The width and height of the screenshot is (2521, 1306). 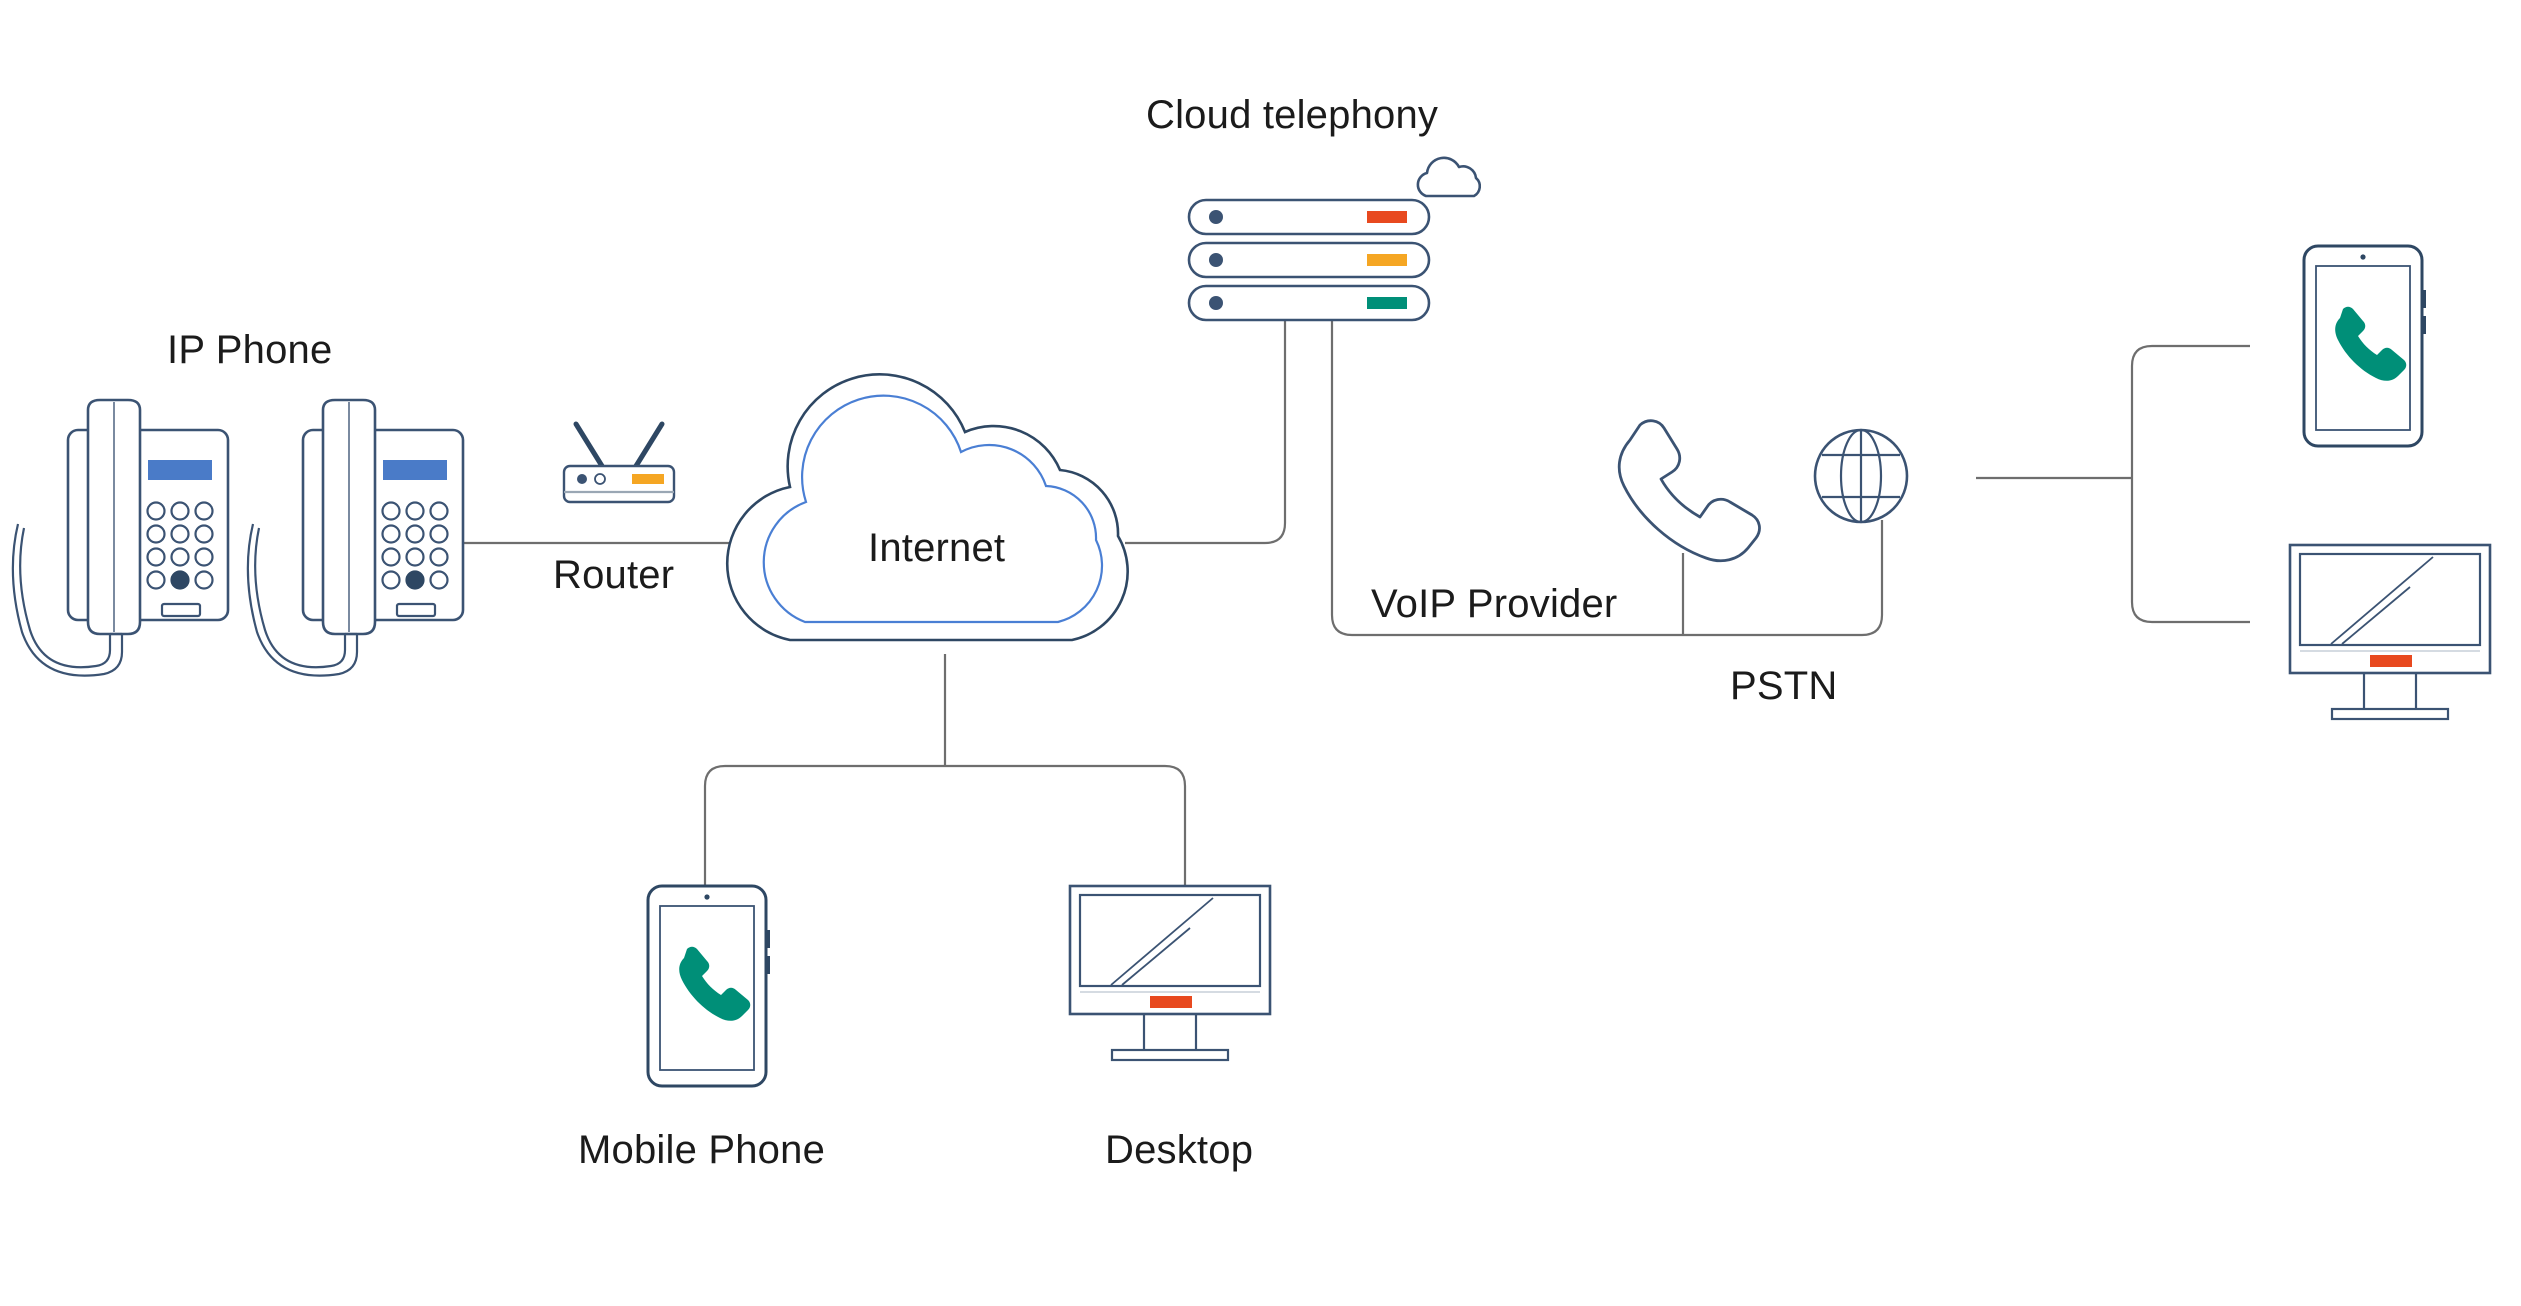 I want to click on label-mobile-phone: Mobile Phone, so click(x=702, y=1150).